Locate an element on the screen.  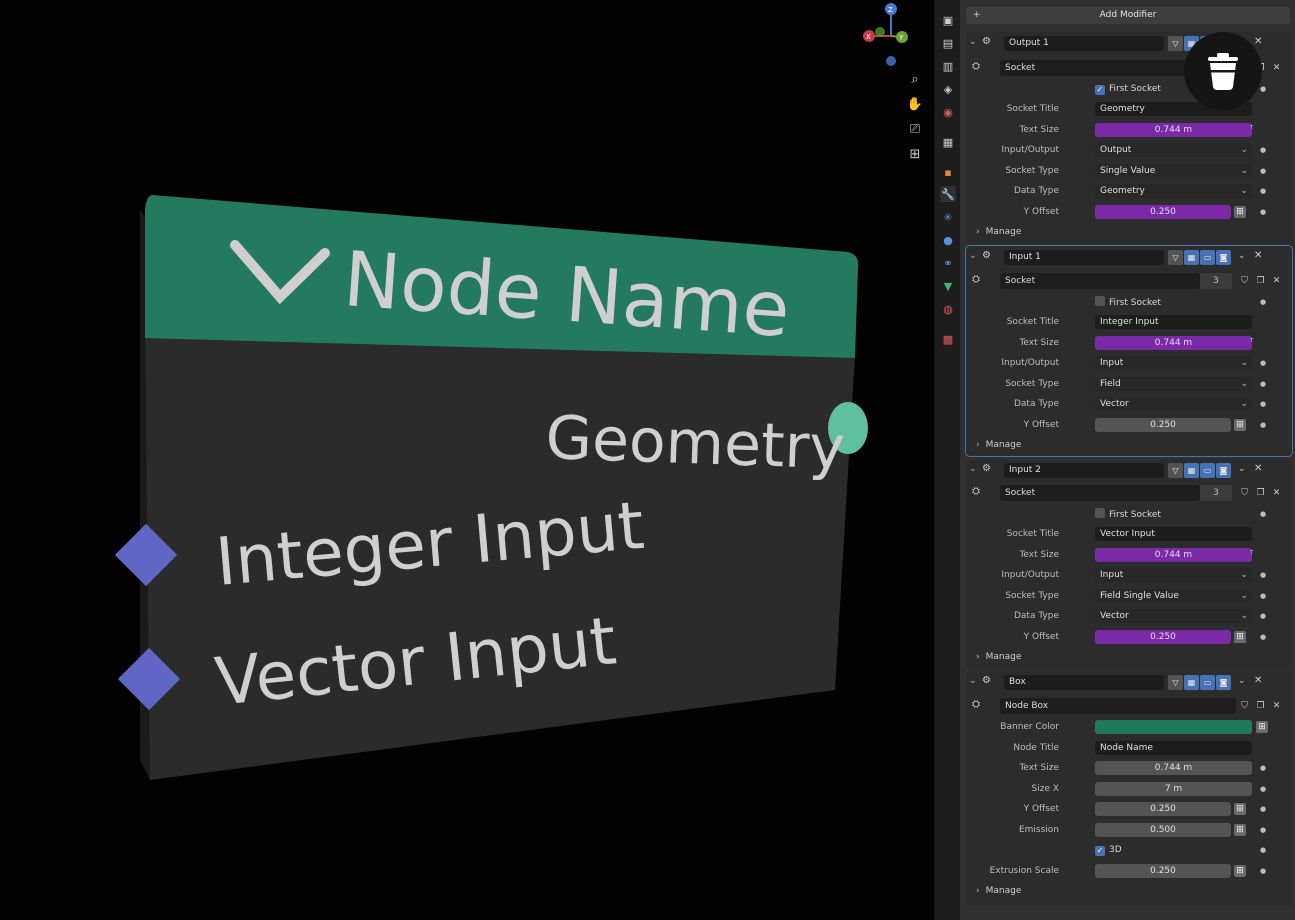
camera-view-icon: ⎚ is located at coordinates (915, 130).